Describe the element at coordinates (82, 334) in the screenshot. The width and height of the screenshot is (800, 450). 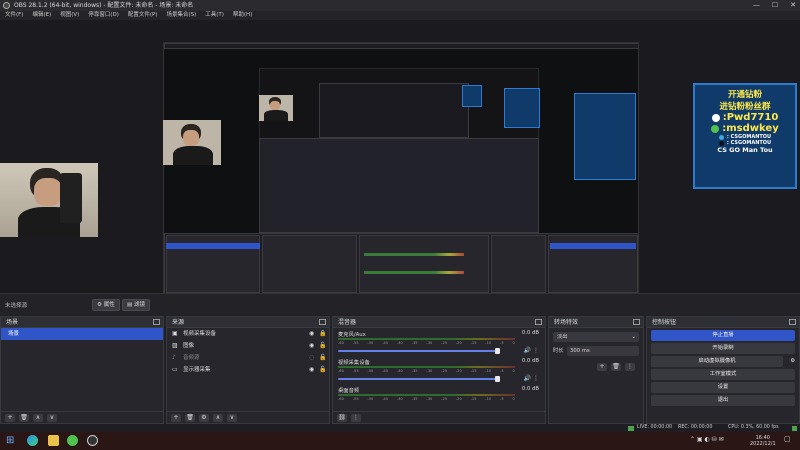
I see `scene-item: 场景` at that location.